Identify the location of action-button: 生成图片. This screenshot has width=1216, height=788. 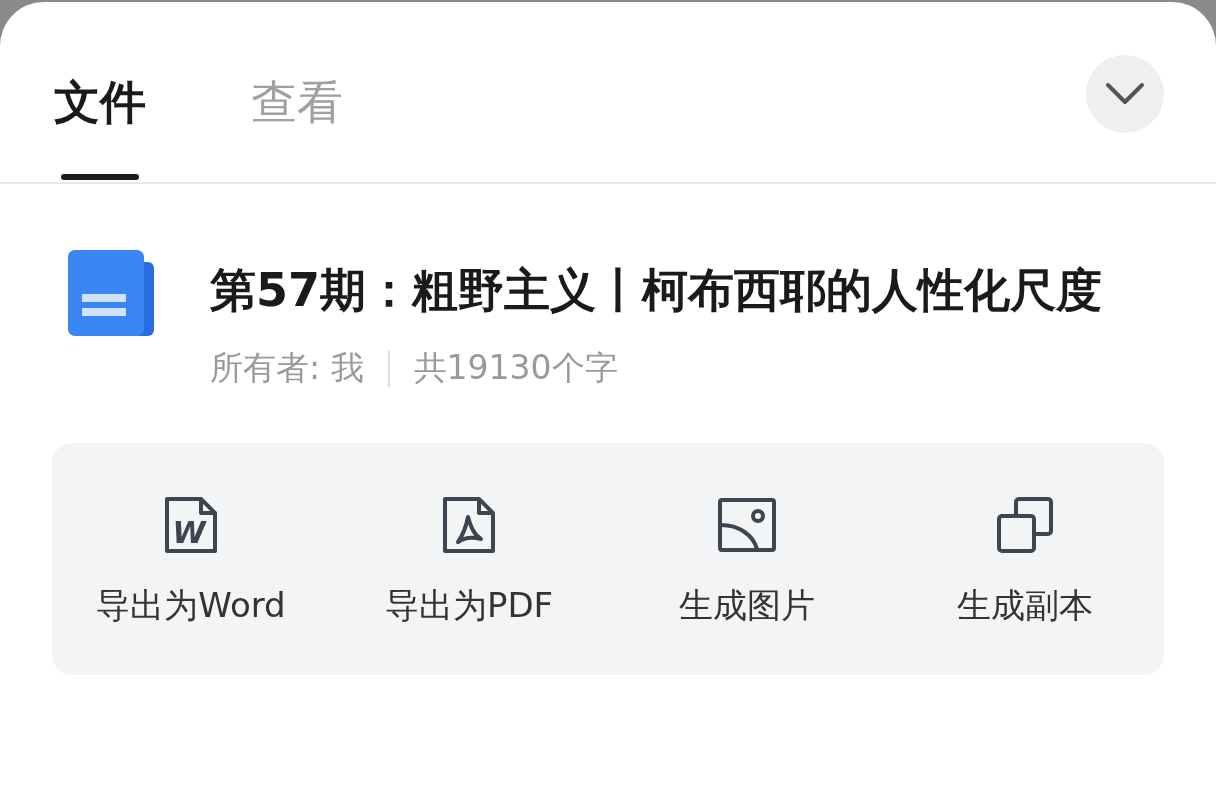
(747, 562).